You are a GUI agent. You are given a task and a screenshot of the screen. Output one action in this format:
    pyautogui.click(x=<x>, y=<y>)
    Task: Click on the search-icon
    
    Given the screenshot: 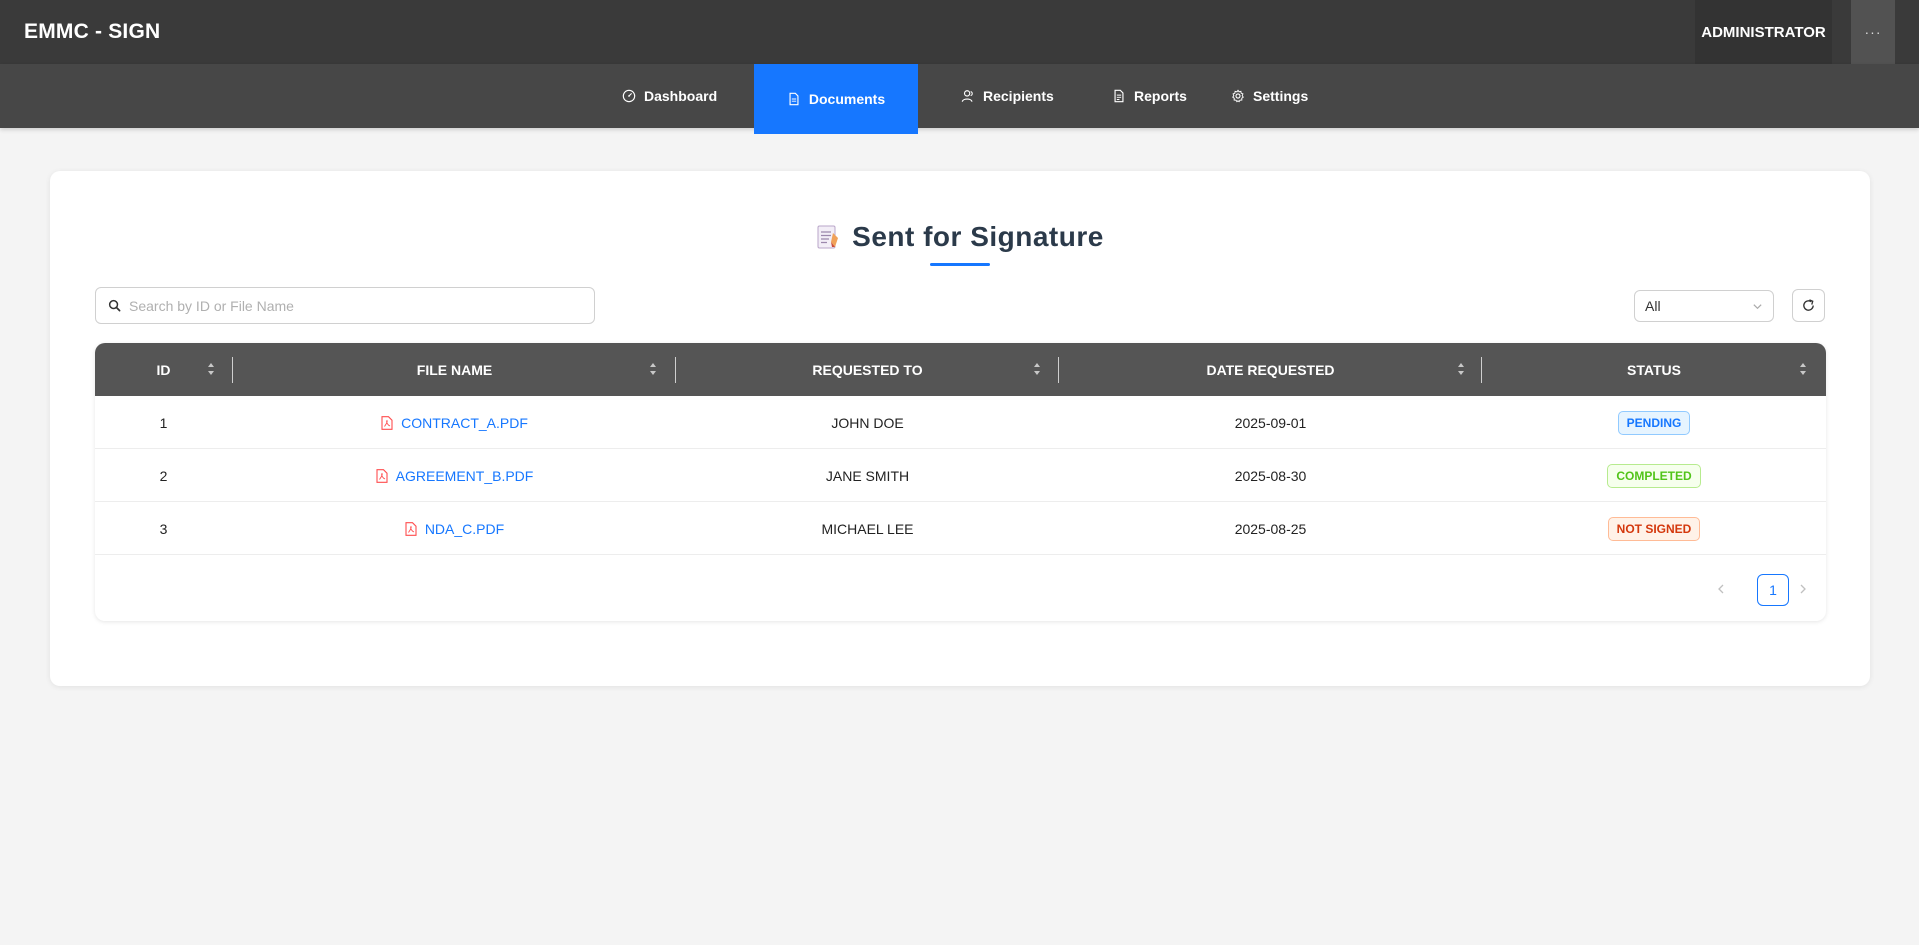 What is the action you would take?
    pyautogui.click(x=114, y=305)
    